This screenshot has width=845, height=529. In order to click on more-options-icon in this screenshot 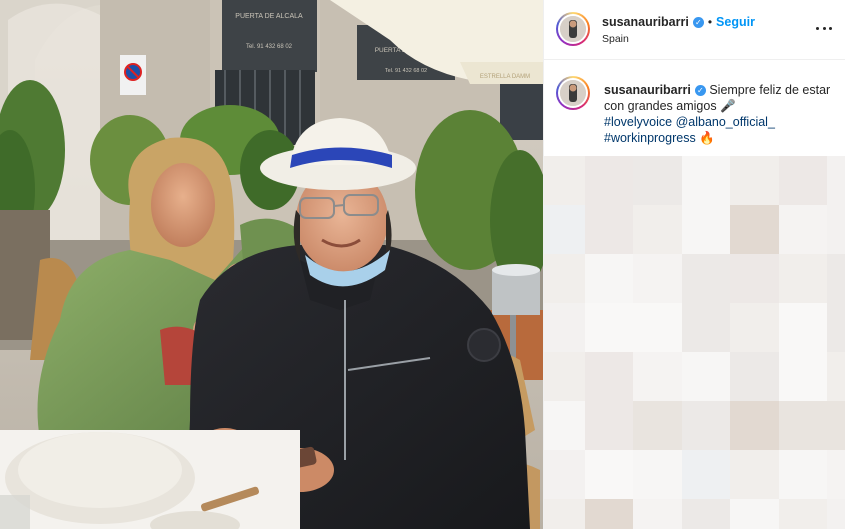, I will do `click(824, 28)`.